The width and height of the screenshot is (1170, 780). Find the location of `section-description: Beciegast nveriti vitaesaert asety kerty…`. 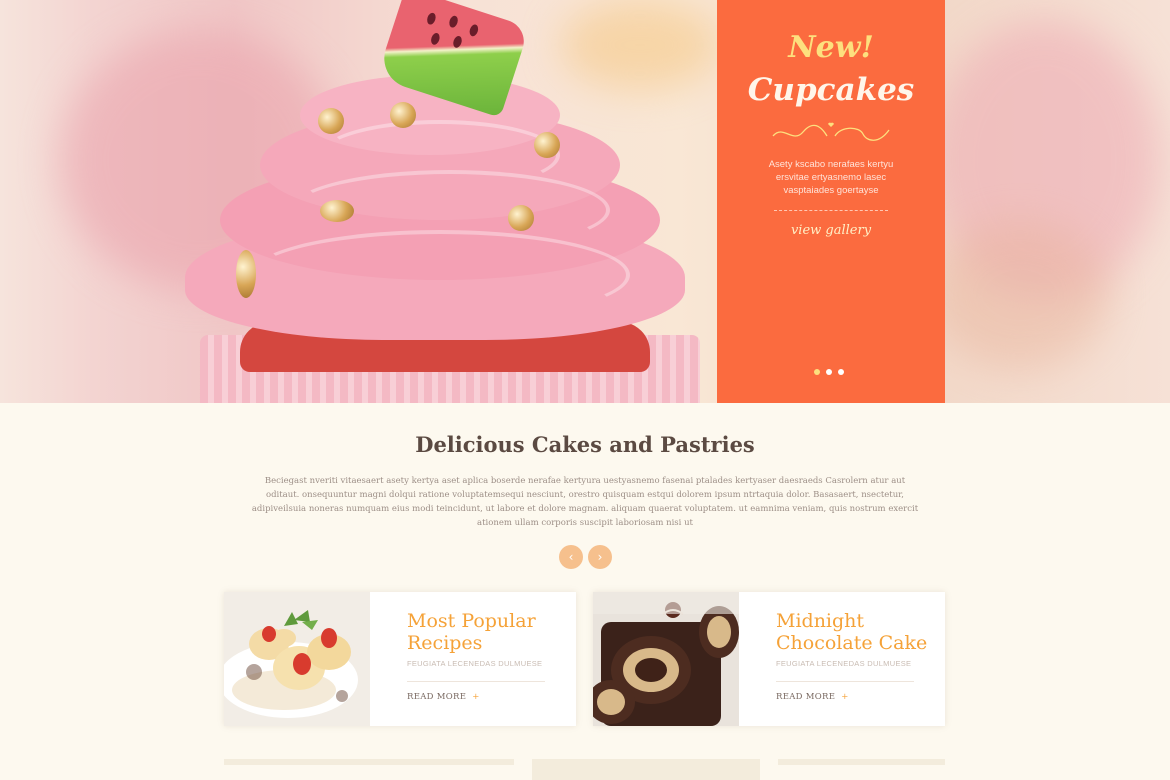

section-description: Beciegast nveriti vitaesaert asety kerty… is located at coordinates (585, 502).